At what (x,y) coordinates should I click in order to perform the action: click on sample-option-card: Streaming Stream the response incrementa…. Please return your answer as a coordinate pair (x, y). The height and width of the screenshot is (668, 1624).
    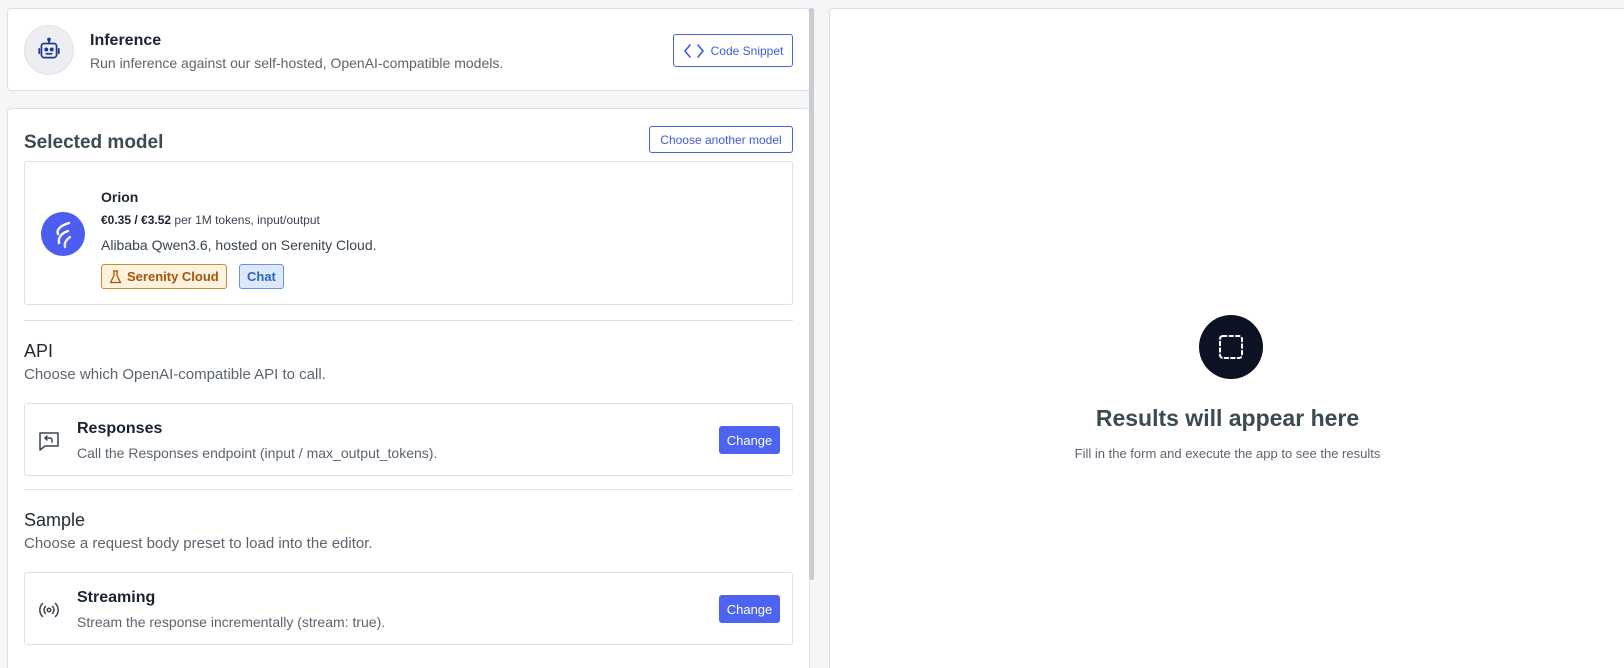
    Looking at the image, I should click on (408, 608).